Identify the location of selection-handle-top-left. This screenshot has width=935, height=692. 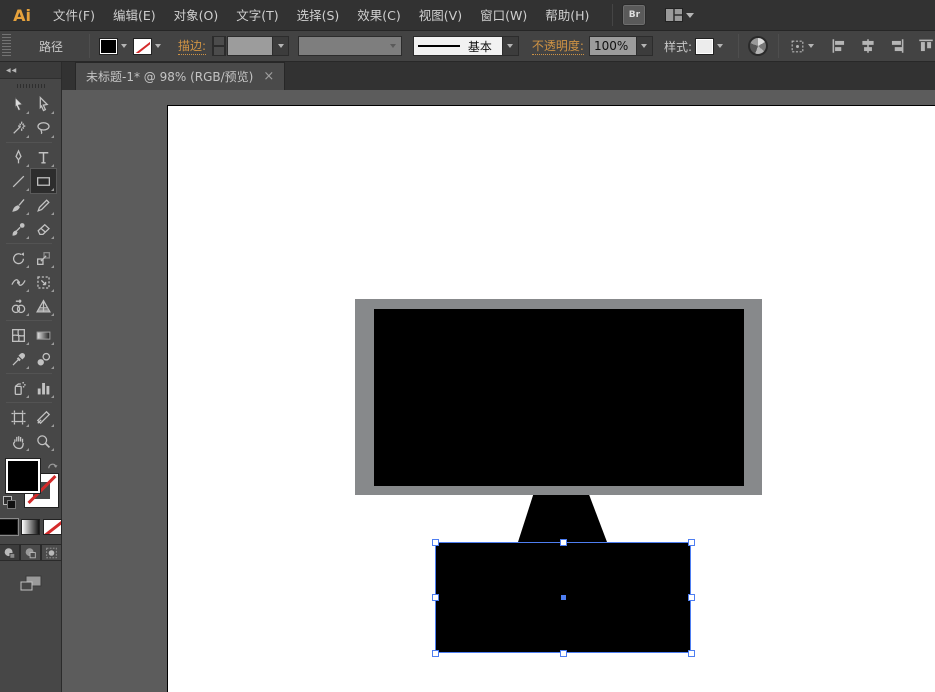
(435, 542).